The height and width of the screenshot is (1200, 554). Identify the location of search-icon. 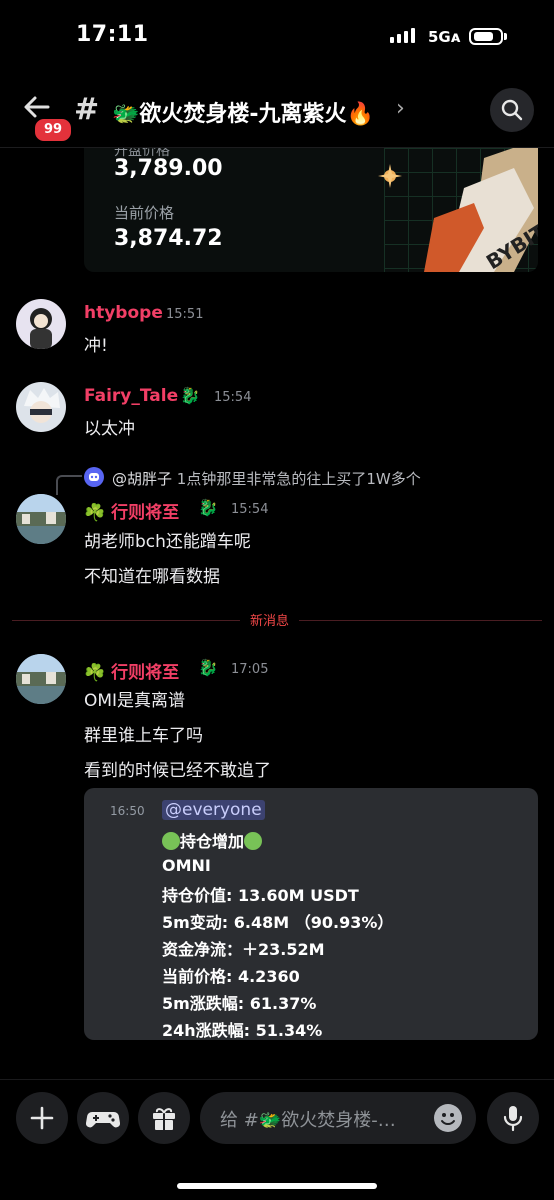
(512, 110).